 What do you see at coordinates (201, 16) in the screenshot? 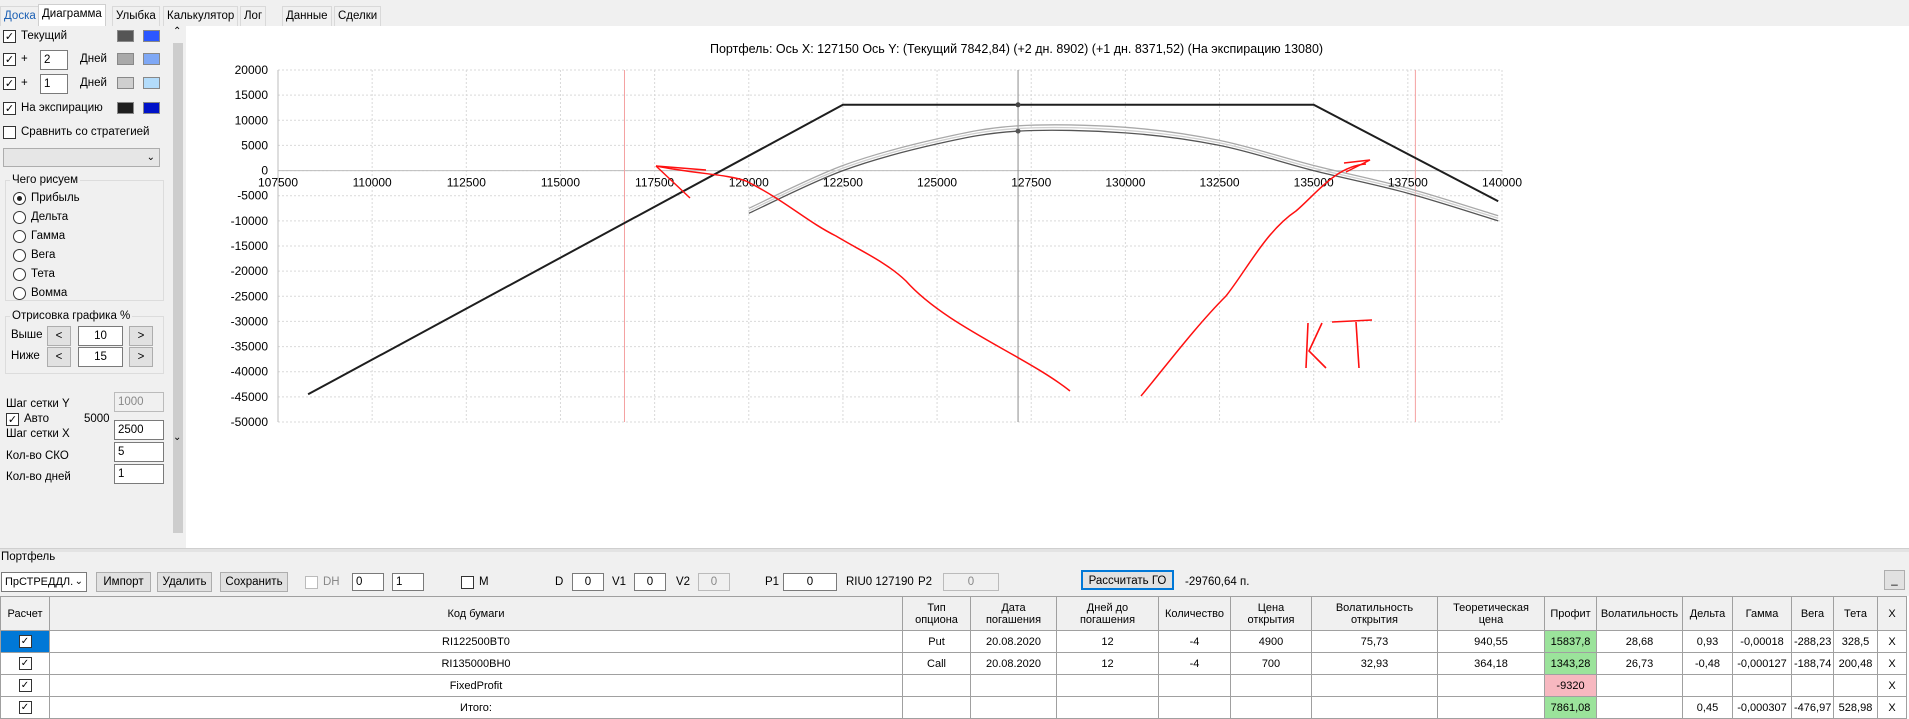
I see `tab-calculator: Калькулятор` at bounding box center [201, 16].